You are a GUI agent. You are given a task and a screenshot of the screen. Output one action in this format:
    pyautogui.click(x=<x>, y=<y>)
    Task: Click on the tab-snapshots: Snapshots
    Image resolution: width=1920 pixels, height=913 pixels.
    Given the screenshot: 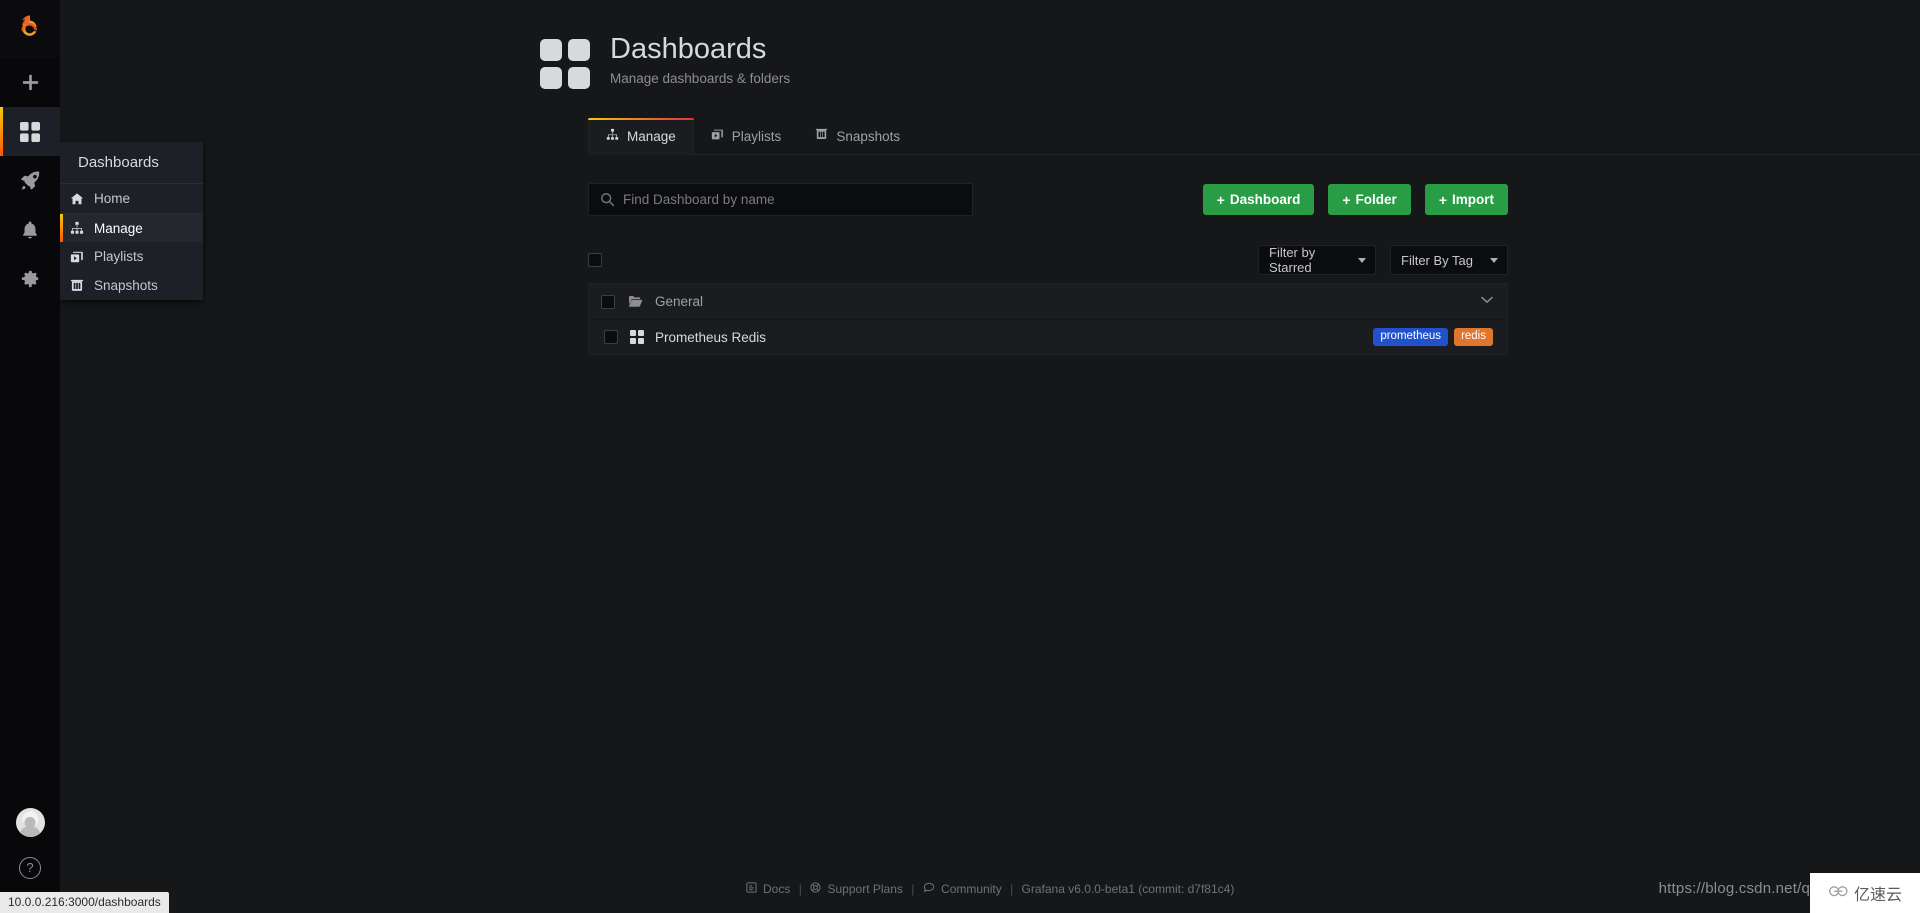 What is the action you would take?
    pyautogui.click(x=857, y=136)
    